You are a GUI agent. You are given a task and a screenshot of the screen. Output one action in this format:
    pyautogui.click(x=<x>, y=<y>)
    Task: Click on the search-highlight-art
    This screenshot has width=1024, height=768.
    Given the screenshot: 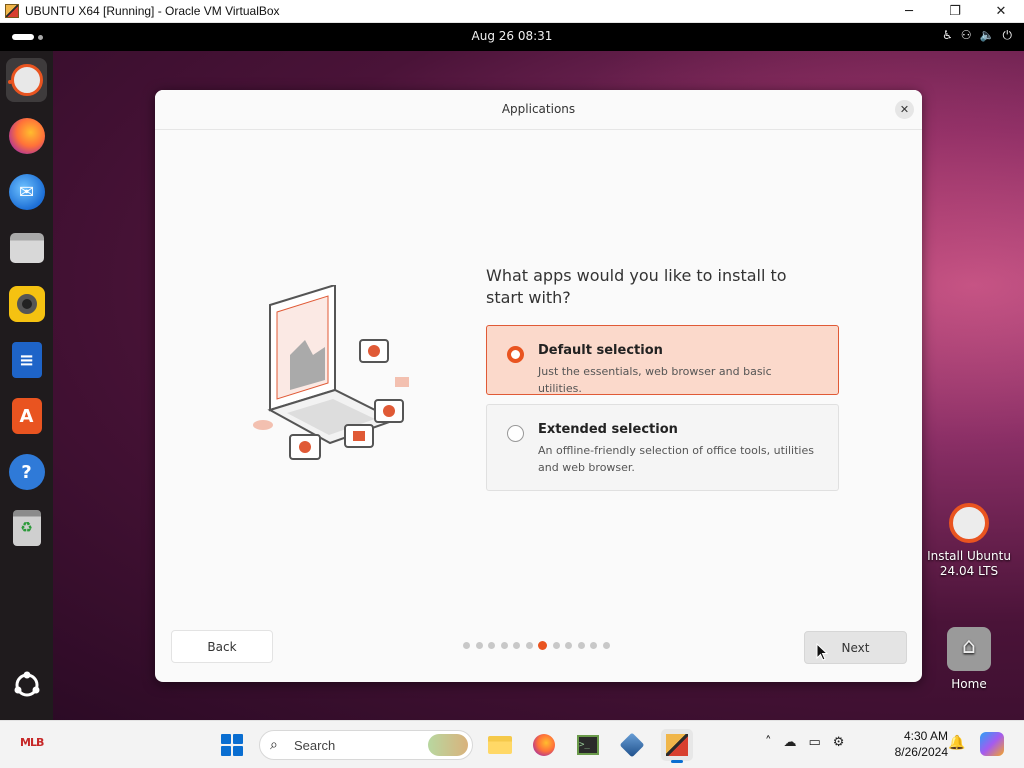 What is the action you would take?
    pyautogui.click(x=448, y=745)
    